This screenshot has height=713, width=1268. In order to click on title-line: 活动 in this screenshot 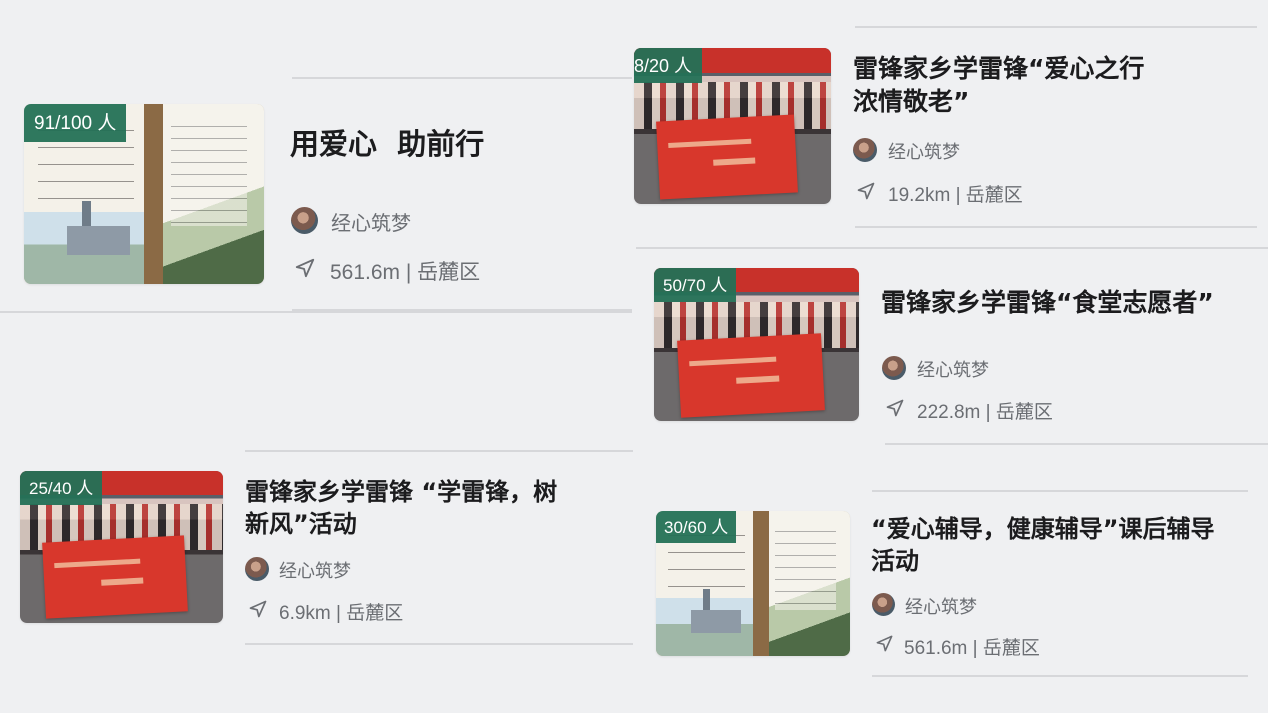, I will do `click(895, 561)`.